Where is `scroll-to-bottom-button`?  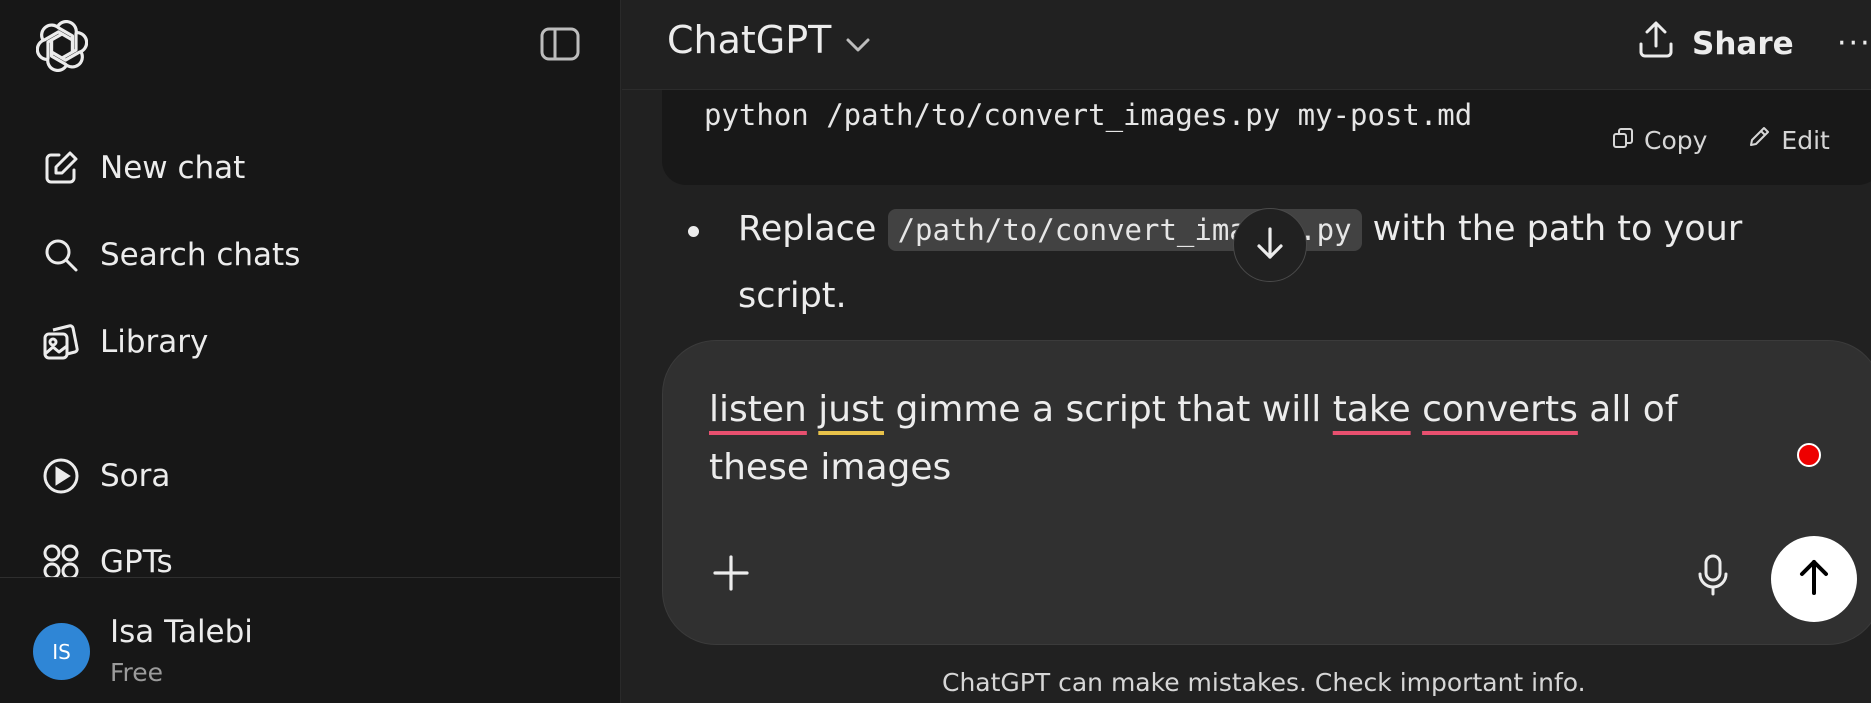 scroll-to-bottom-button is located at coordinates (1270, 245).